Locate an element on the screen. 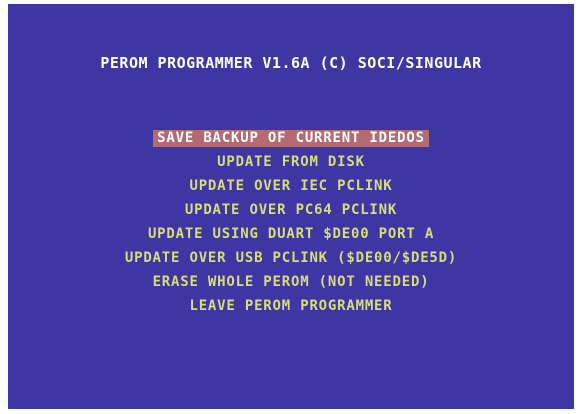 The height and width of the screenshot is (414, 579). menu-item-label: UPDATE OVER USB PCLINK ($DE00/$DE5D) is located at coordinates (291, 258).